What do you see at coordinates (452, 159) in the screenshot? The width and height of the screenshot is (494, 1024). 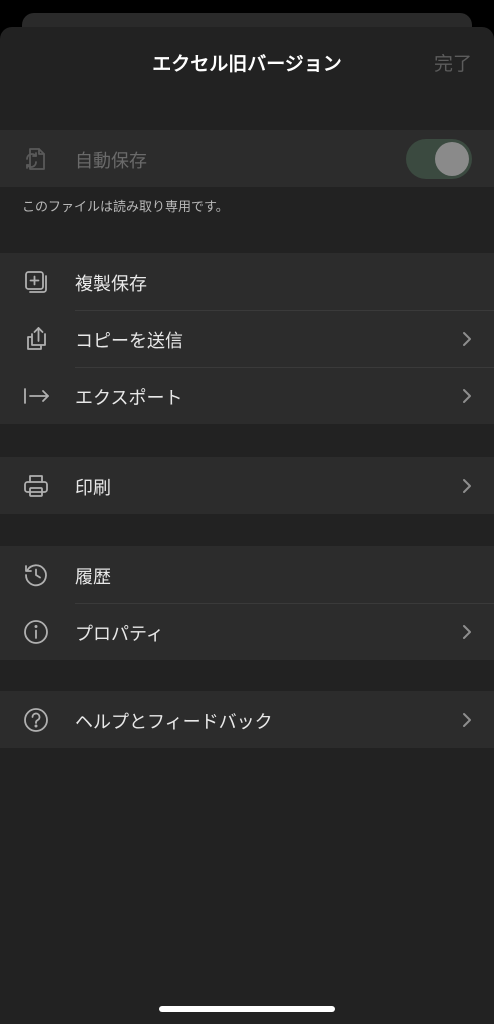 I see `autosave-toggle-knob` at bounding box center [452, 159].